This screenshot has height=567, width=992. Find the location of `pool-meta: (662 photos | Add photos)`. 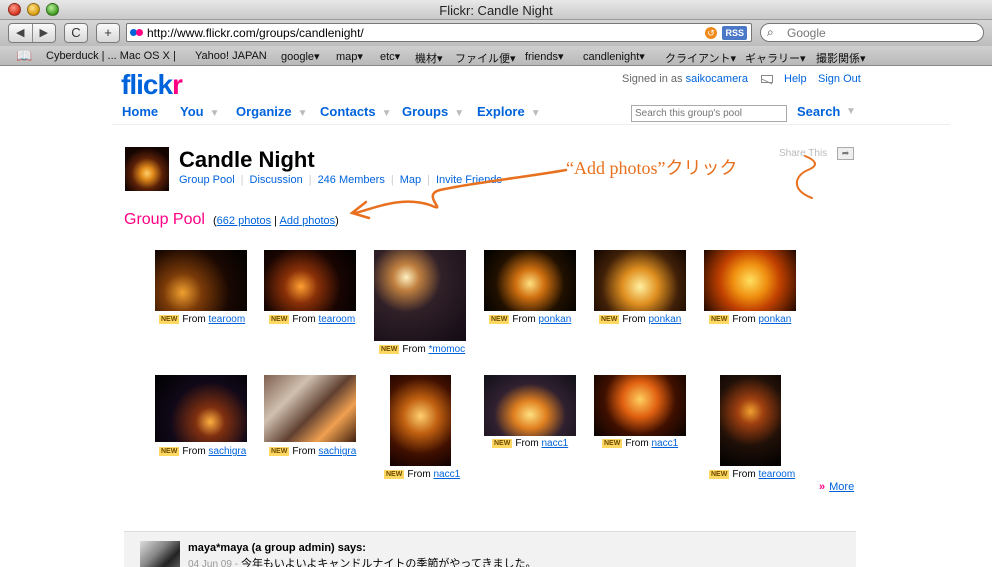

pool-meta: (662 photos | Add photos) is located at coordinates (276, 221).